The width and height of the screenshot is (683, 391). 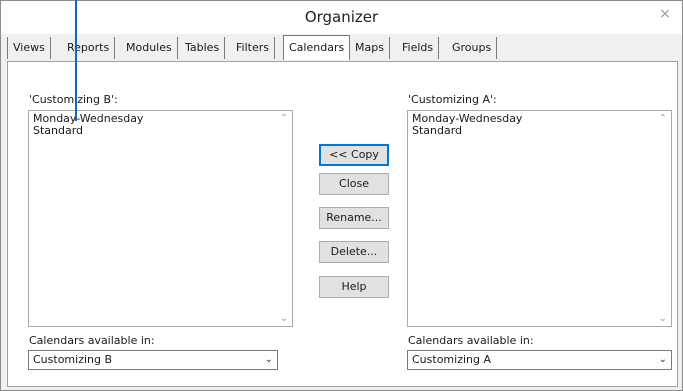 What do you see at coordinates (472, 48) in the screenshot?
I see `tab-groups: Groups` at bounding box center [472, 48].